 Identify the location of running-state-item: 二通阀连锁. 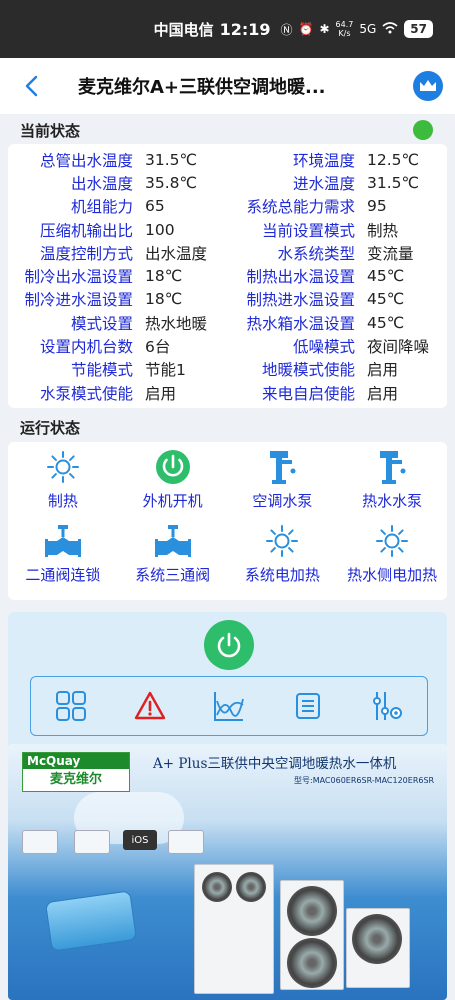
(63, 559).